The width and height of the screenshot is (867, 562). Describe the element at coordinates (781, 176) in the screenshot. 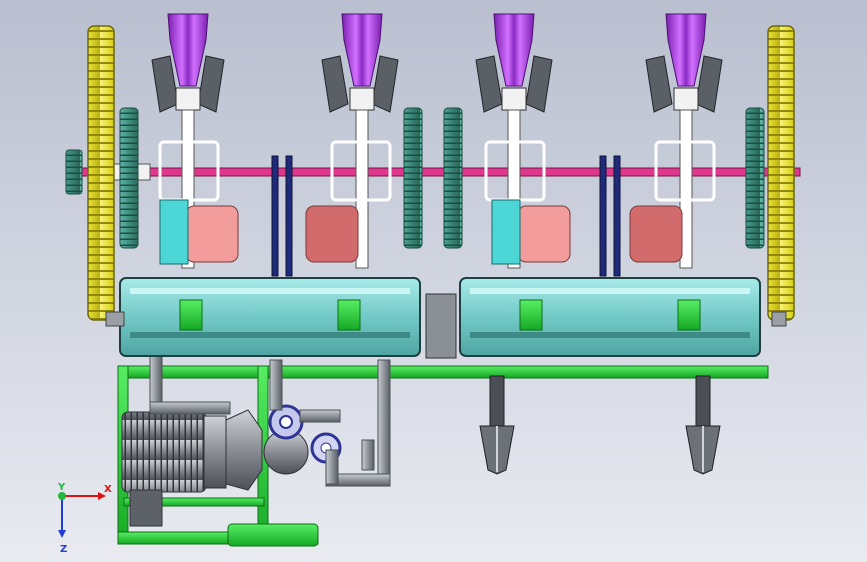

I see `ground-wheel-right` at that location.